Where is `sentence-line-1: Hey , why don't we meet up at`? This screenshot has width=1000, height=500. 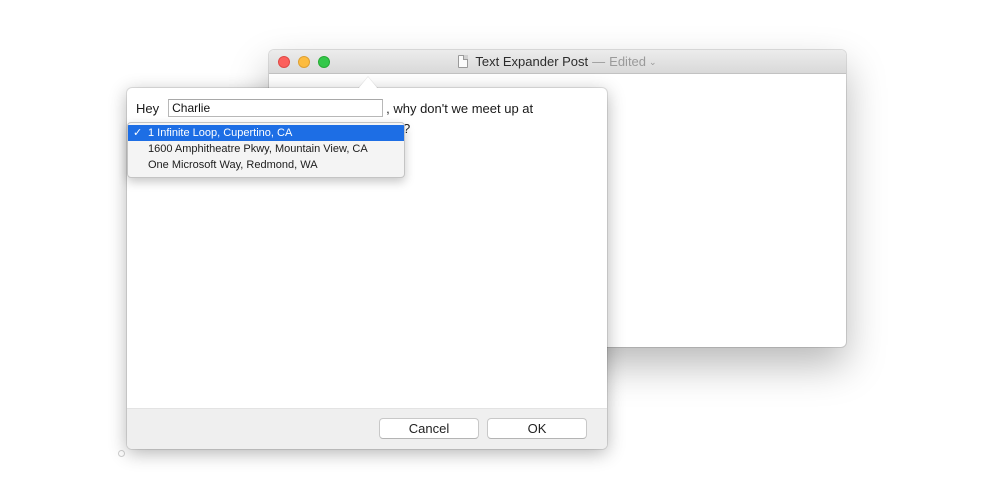
sentence-line-1: Hey , why don't we meet up at is located at coordinates (334, 108).